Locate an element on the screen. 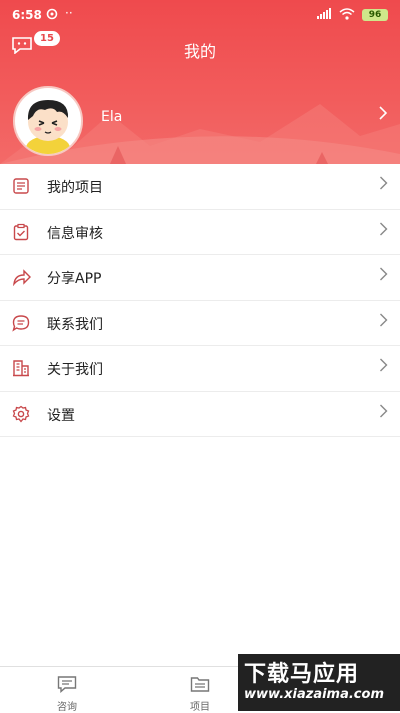 The image size is (400, 713). wifi-icon is located at coordinates (347, 15).